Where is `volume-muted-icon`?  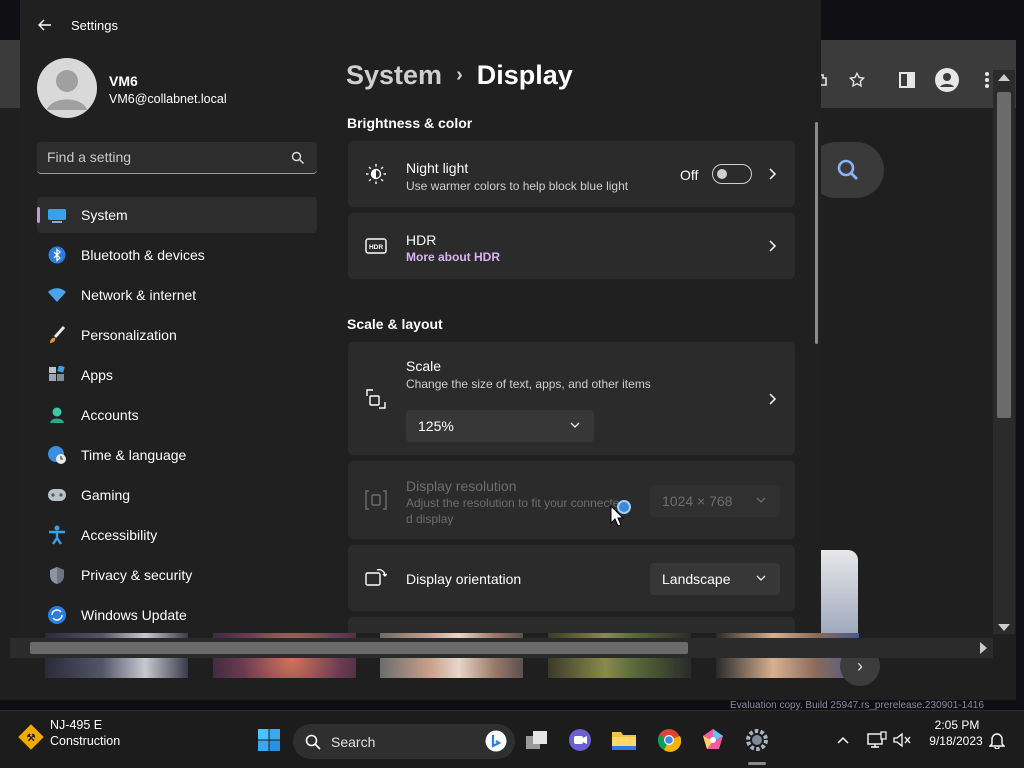 volume-muted-icon is located at coordinates (902, 740).